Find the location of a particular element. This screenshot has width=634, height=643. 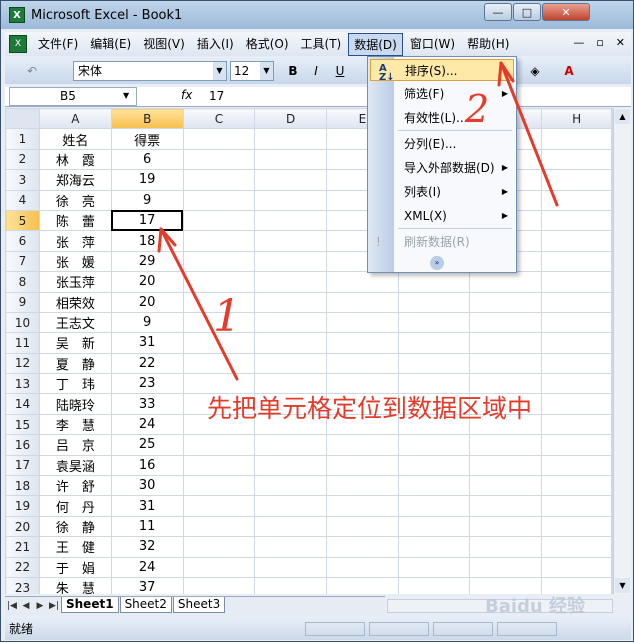

baidu-watermark: Baidu 经验 is located at coordinates (535, 606).